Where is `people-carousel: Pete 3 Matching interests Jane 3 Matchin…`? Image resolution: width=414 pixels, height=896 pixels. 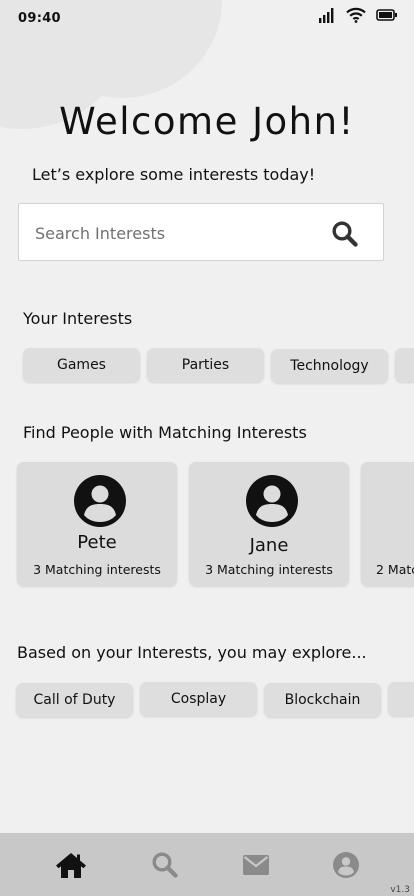 people-carousel: Pete 3 Matching interests Jane 3 Matchin… is located at coordinates (207, 525).